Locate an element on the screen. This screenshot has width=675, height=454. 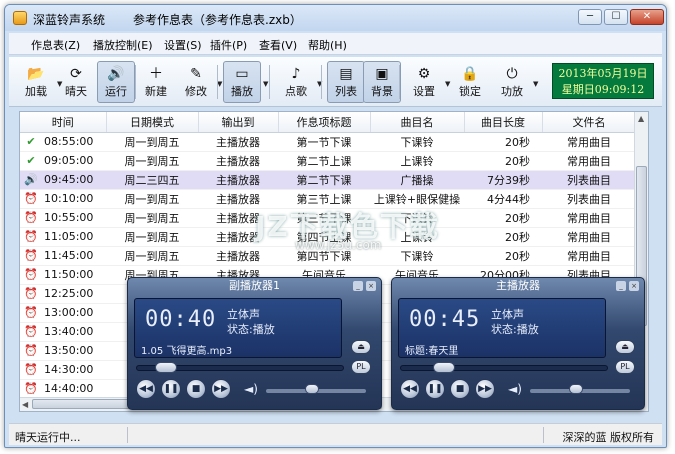
toolbar-button-1: ⟳ 晴天 is located at coordinates (76, 82).